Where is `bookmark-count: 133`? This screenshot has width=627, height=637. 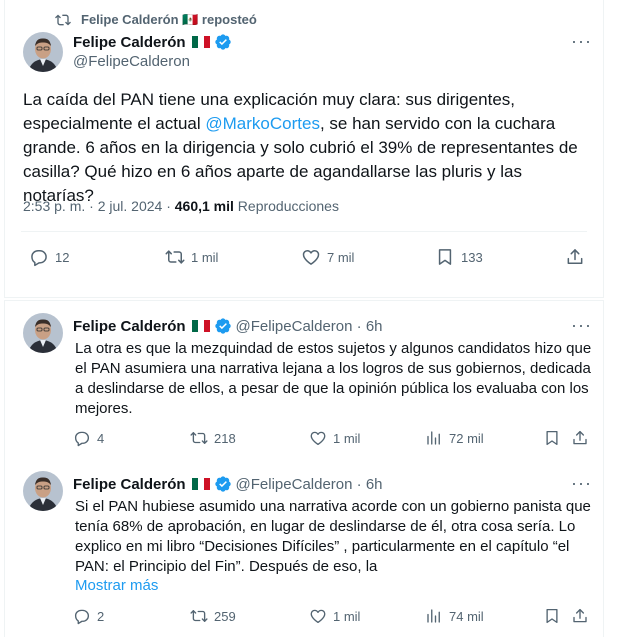
bookmark-count: 133 is located at coordinates (472, 257).